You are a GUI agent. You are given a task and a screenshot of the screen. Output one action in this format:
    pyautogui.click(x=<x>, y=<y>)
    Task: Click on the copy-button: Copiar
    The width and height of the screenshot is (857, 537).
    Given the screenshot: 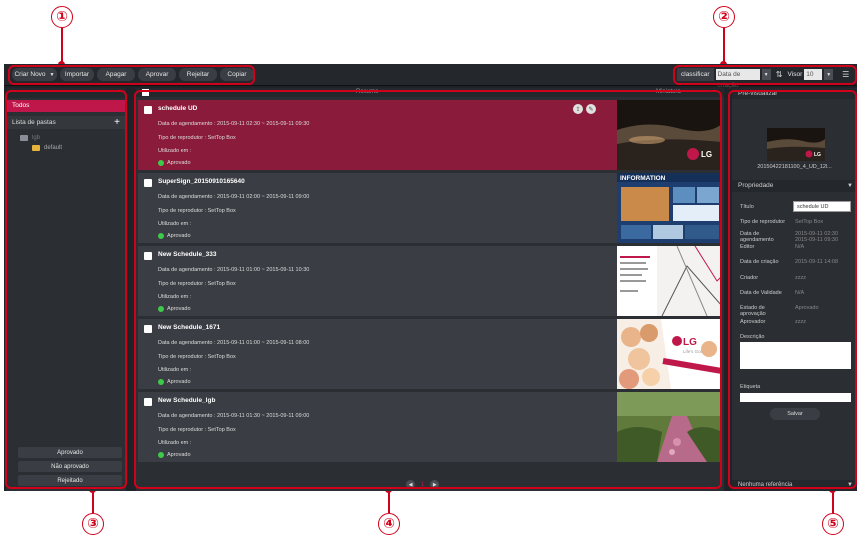 What is the action you would take?
    pyautogui.click(x=237, y=74)
    